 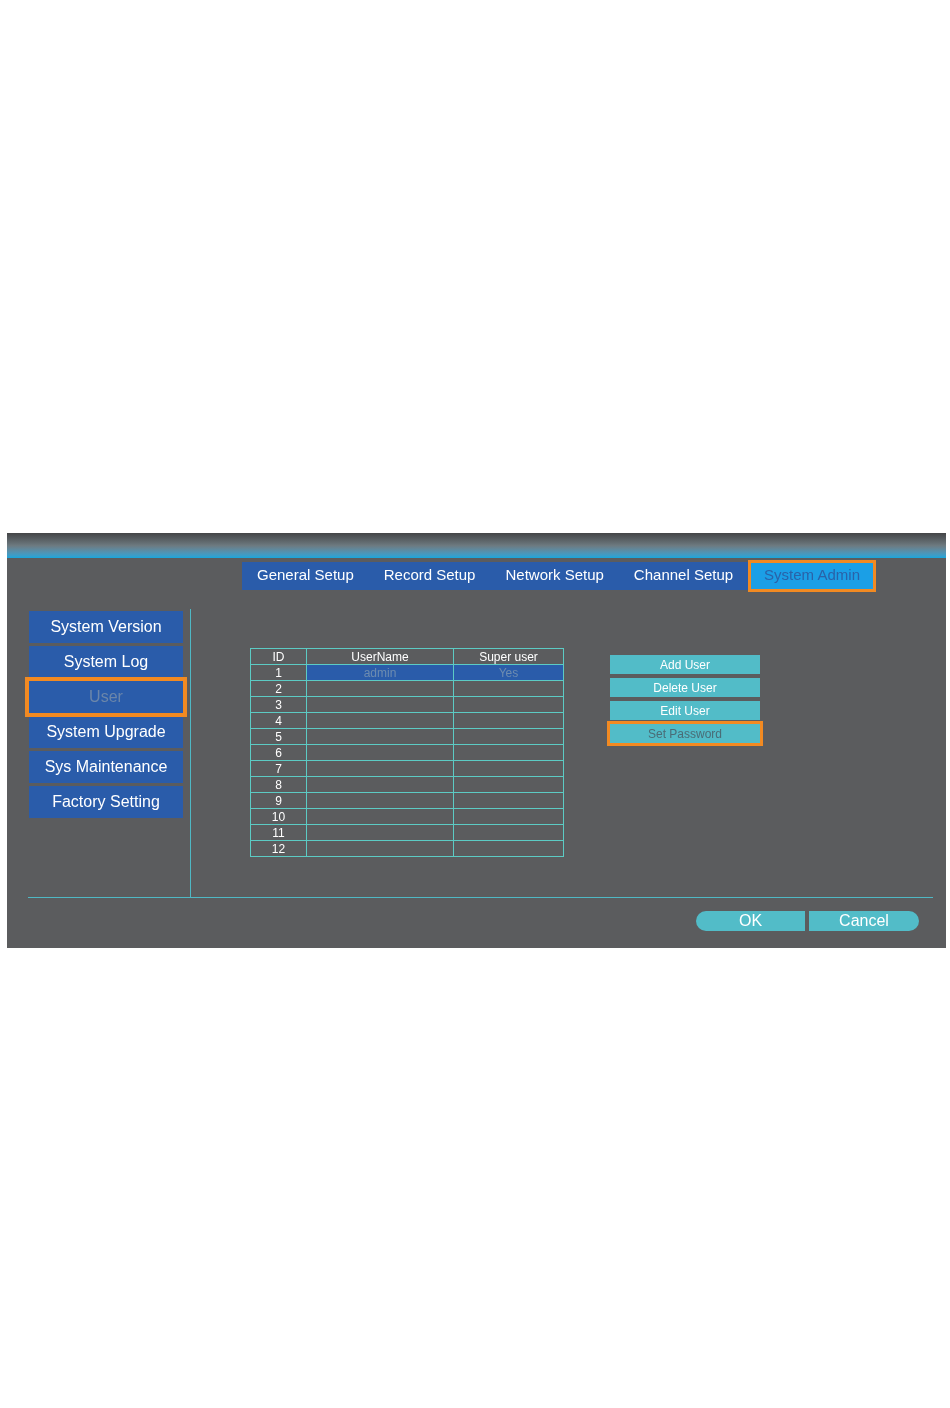 What do you see at coordinates (278, 720) in the screenshot?
I see `table-cell: 4` at bounding box center [278, 720].